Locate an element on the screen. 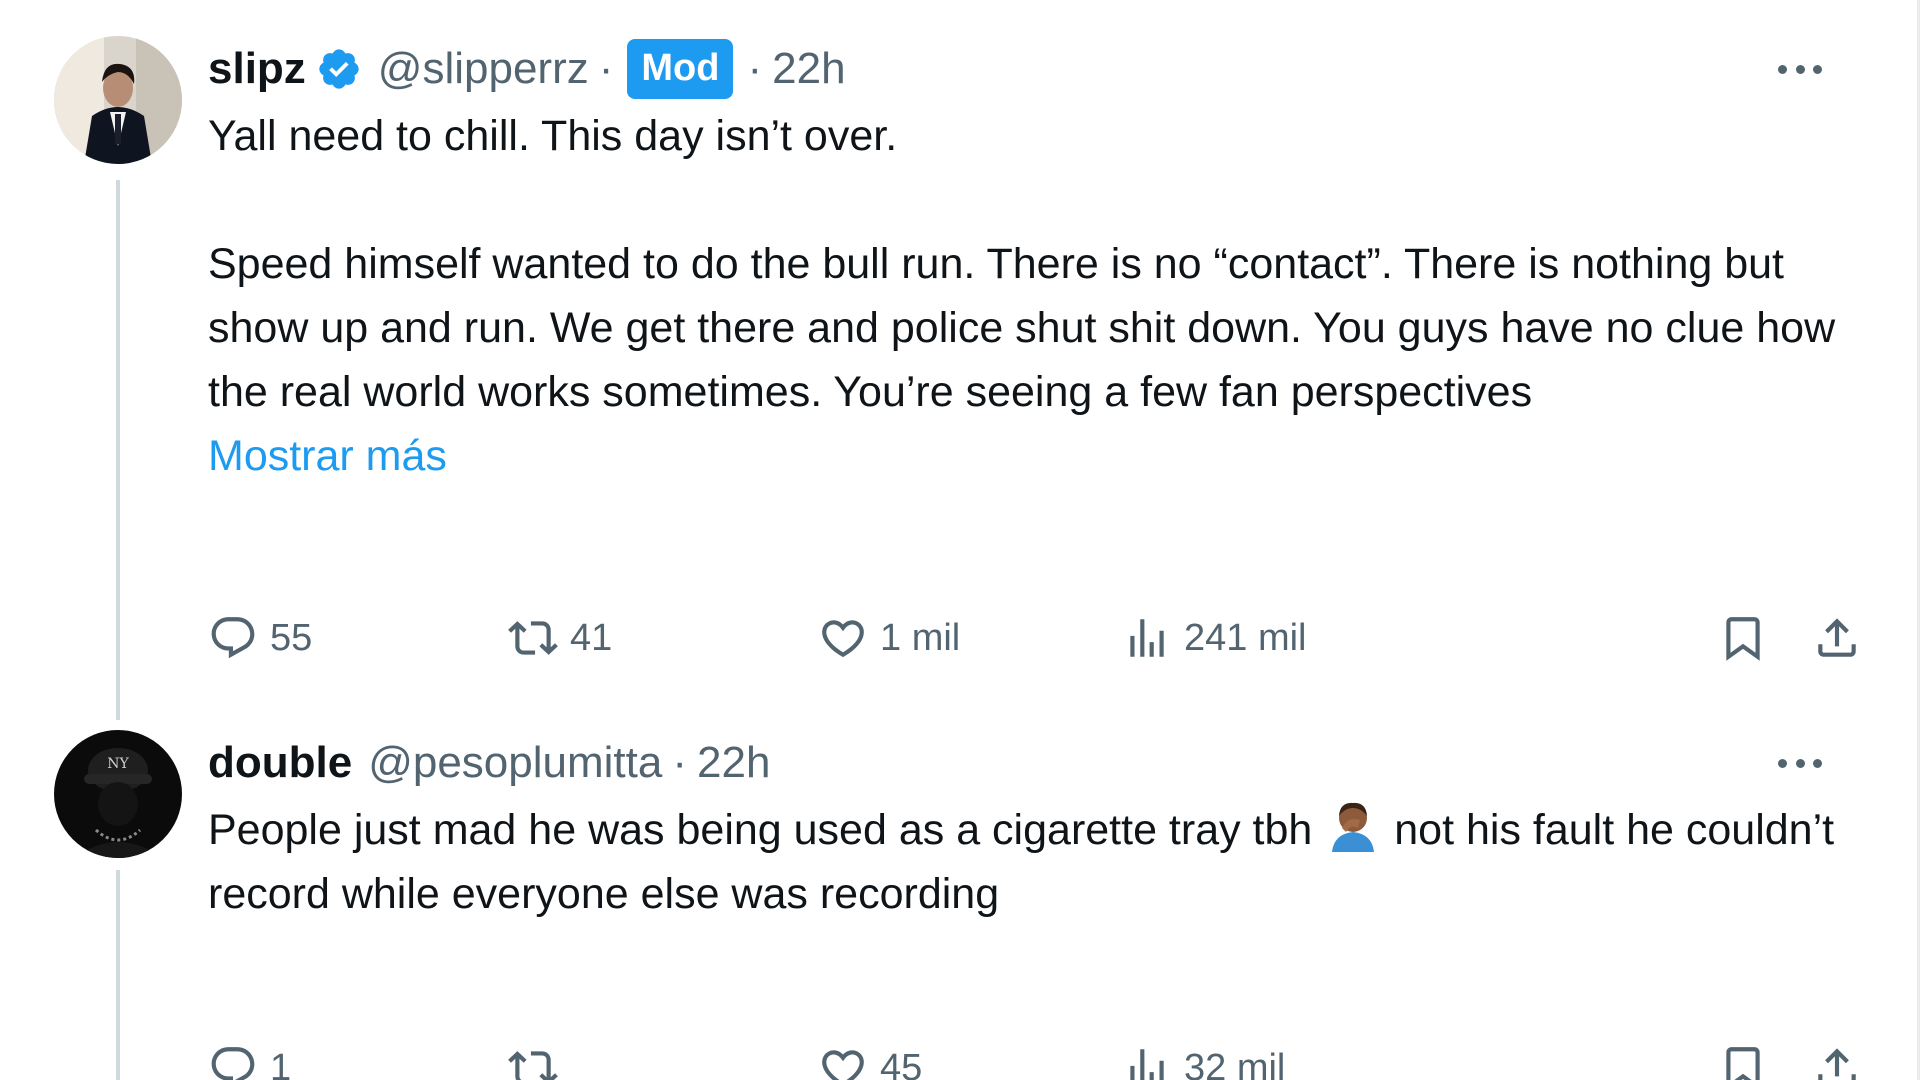  repost-button: 41 is located at coordinates (560, 638).